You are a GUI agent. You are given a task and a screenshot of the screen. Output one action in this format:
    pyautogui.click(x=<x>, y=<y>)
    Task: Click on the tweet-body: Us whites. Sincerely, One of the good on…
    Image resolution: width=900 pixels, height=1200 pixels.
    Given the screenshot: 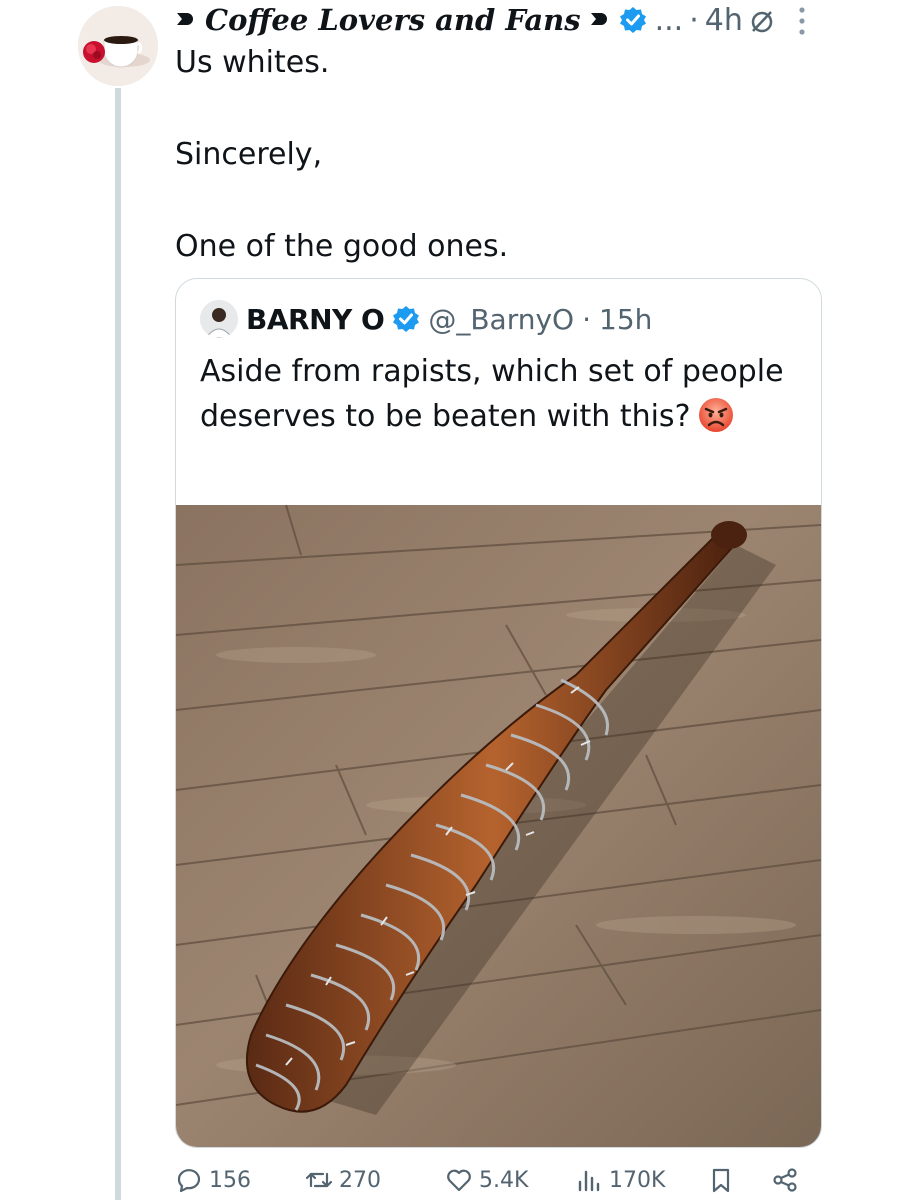 What is the action you would take?
    pyautogui.click(x=515, y=155)
    